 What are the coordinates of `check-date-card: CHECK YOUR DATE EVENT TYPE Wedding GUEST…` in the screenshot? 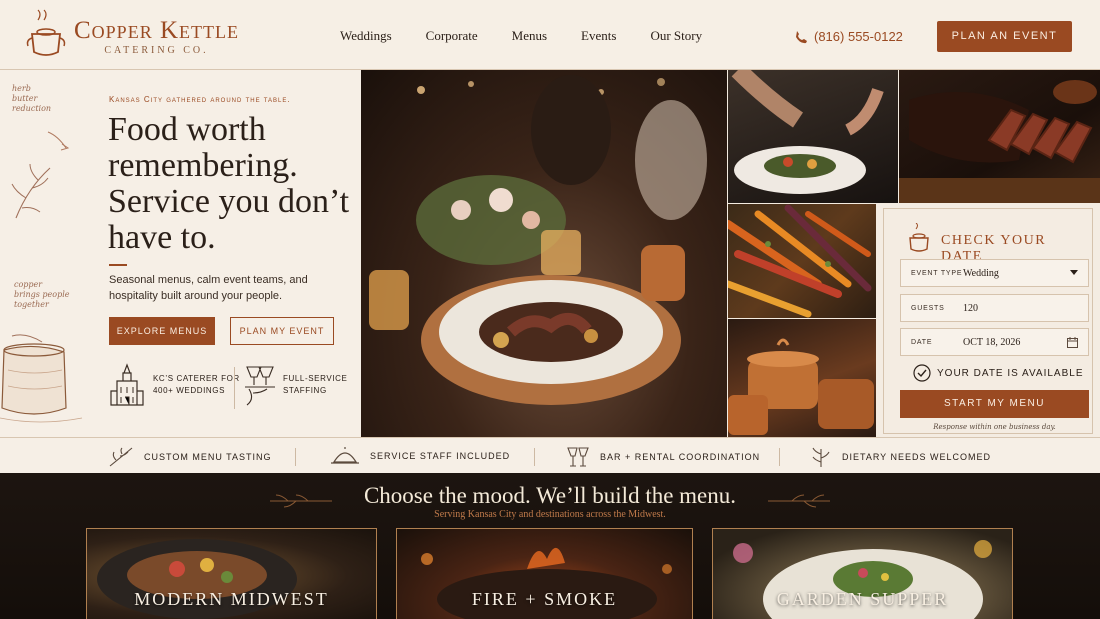 It's located at (988, 320).